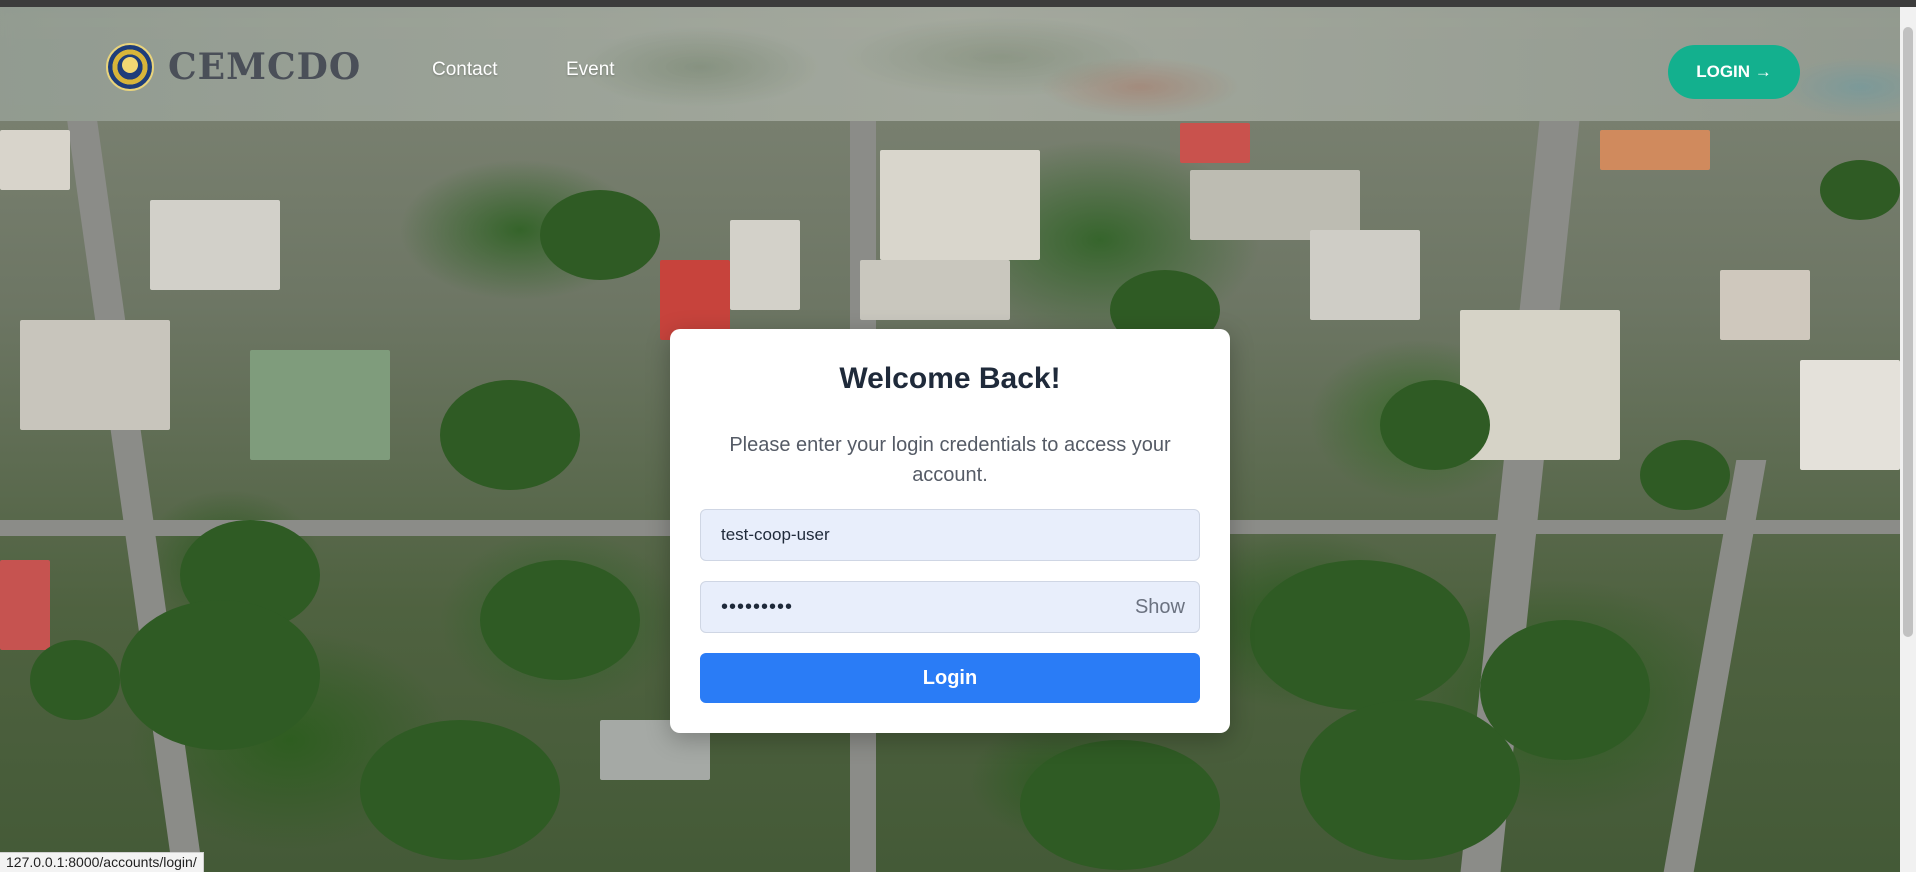 The width and height of the screenshot is (1916, 872). I want to click on login-title: Welcome Back!, so click(950, 378).